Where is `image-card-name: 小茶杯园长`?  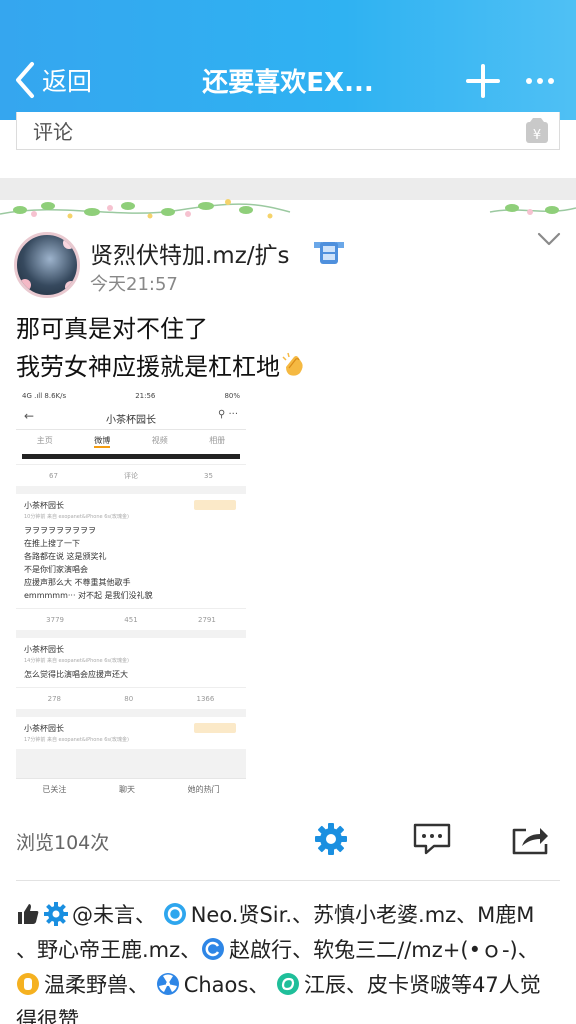
image-card-name: 小茶杯园长 is located at coordinates (44, 649).